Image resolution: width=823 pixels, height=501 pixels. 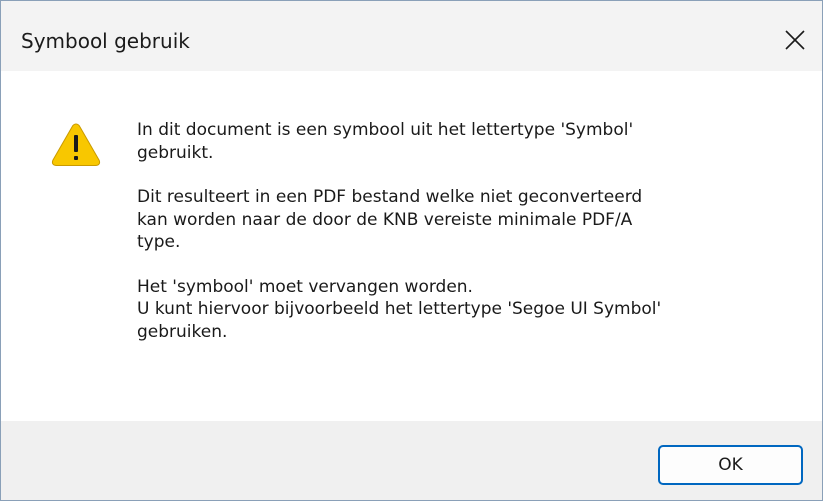 I want to click on warning-icon, so click(x=76, y=144).